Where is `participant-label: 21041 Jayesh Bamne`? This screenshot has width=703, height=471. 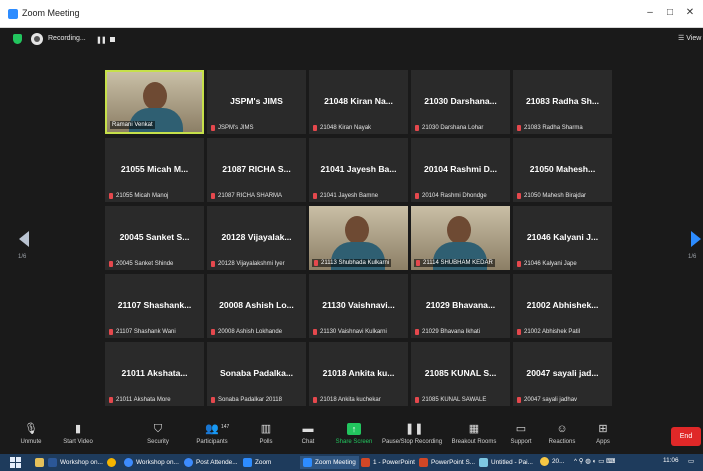
participant-label: 21041 Jayesh Bamne is located at coordinates (345, 196).